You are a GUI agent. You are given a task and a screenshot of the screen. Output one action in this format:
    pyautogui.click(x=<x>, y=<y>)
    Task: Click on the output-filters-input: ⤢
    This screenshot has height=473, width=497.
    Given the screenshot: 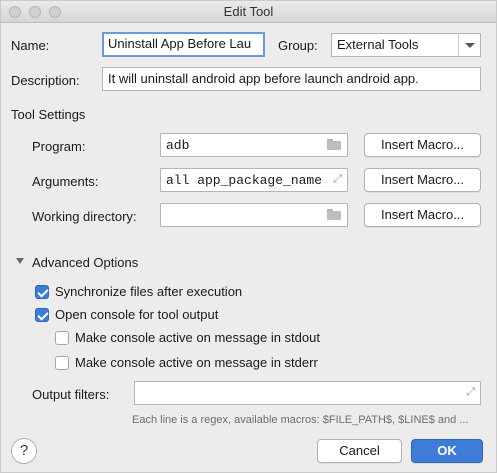 What is the action you would take?
    pyautogui.click(x=307, y=393)
    